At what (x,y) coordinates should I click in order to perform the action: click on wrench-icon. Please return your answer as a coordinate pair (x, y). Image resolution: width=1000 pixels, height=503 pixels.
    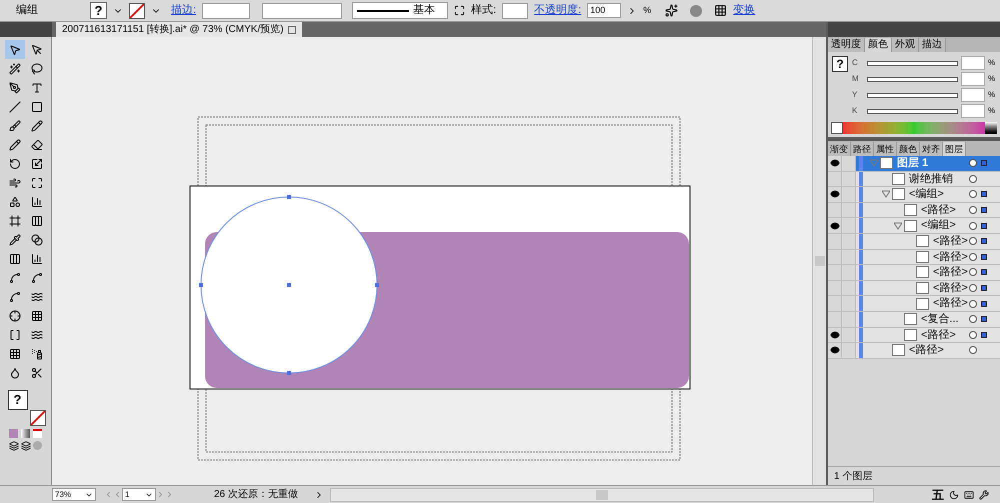
    Looking at the image, I should click on (984, 495).